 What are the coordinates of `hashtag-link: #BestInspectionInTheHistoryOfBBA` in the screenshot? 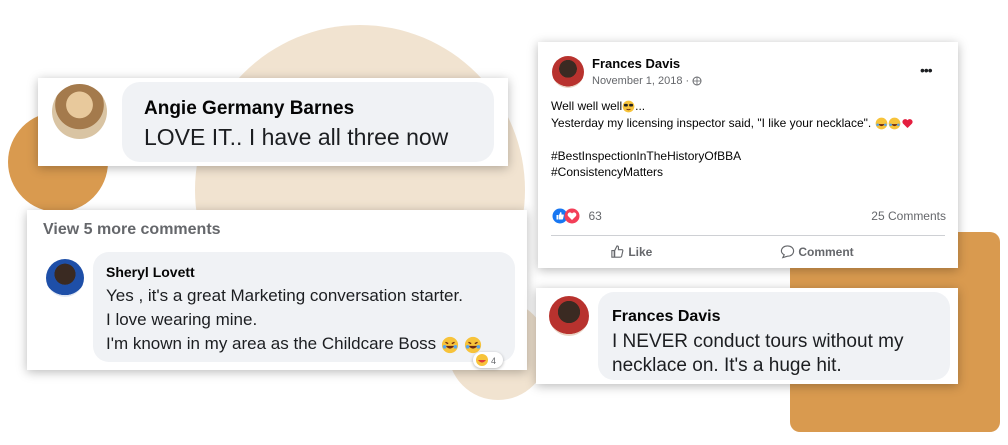 It's located at (646, 156).